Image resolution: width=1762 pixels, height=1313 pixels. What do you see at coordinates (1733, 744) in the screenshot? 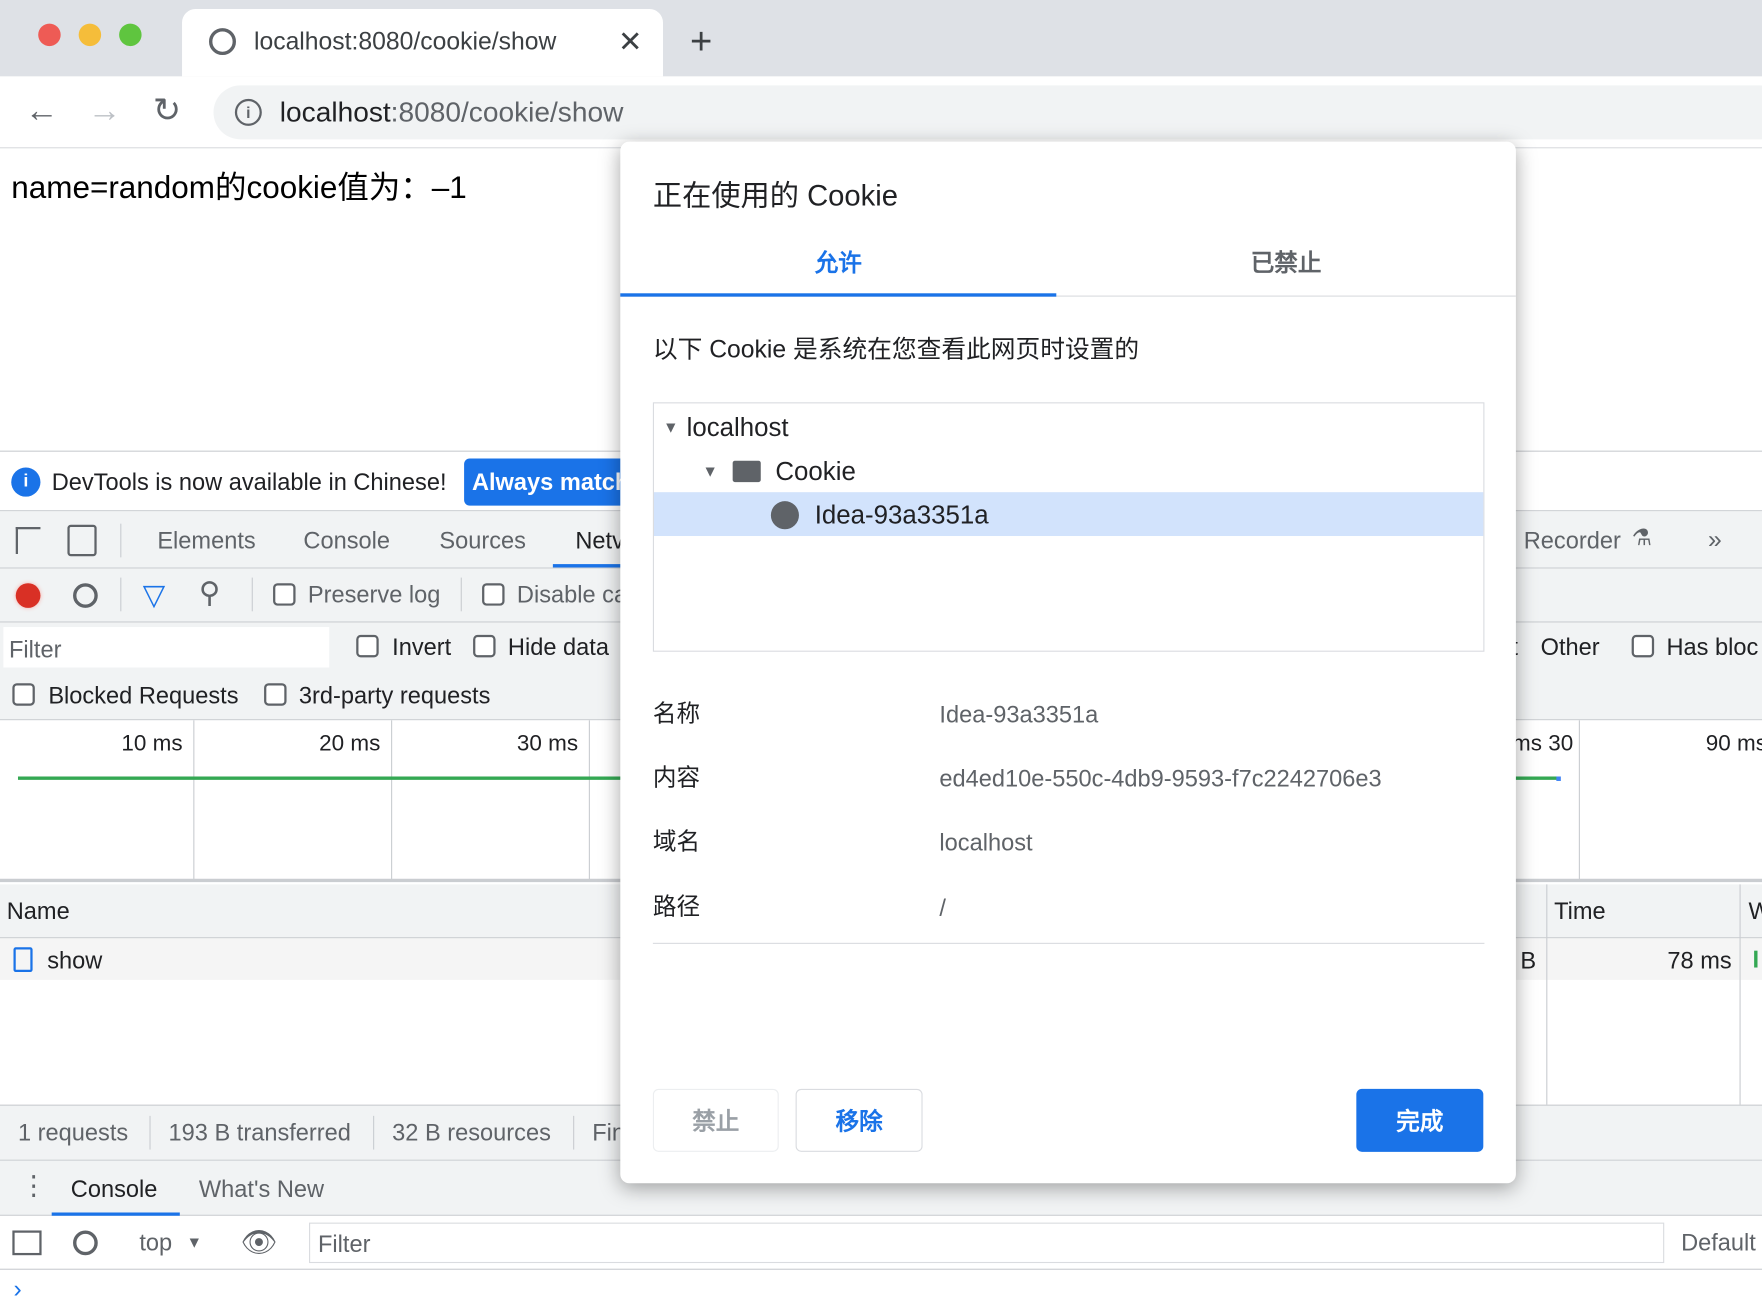
I see `timeline-tick: 90 ms` at bounding box center [1733, 744].